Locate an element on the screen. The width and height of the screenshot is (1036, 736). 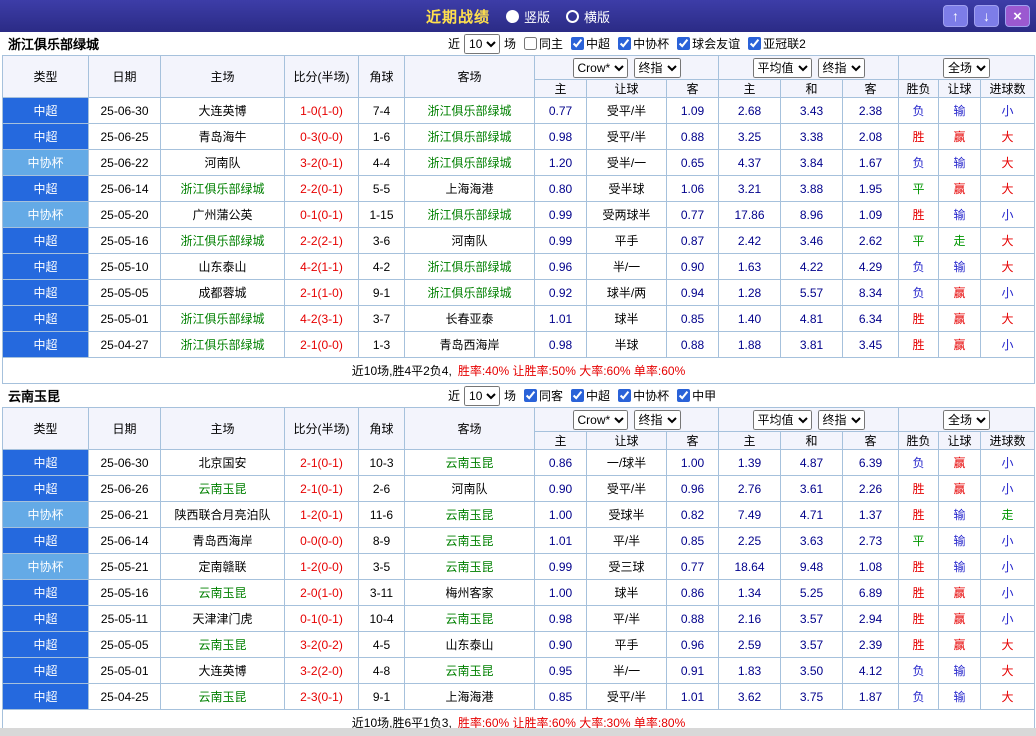
avg-odds-home: 3.25 is located at coordinates (749, 136).